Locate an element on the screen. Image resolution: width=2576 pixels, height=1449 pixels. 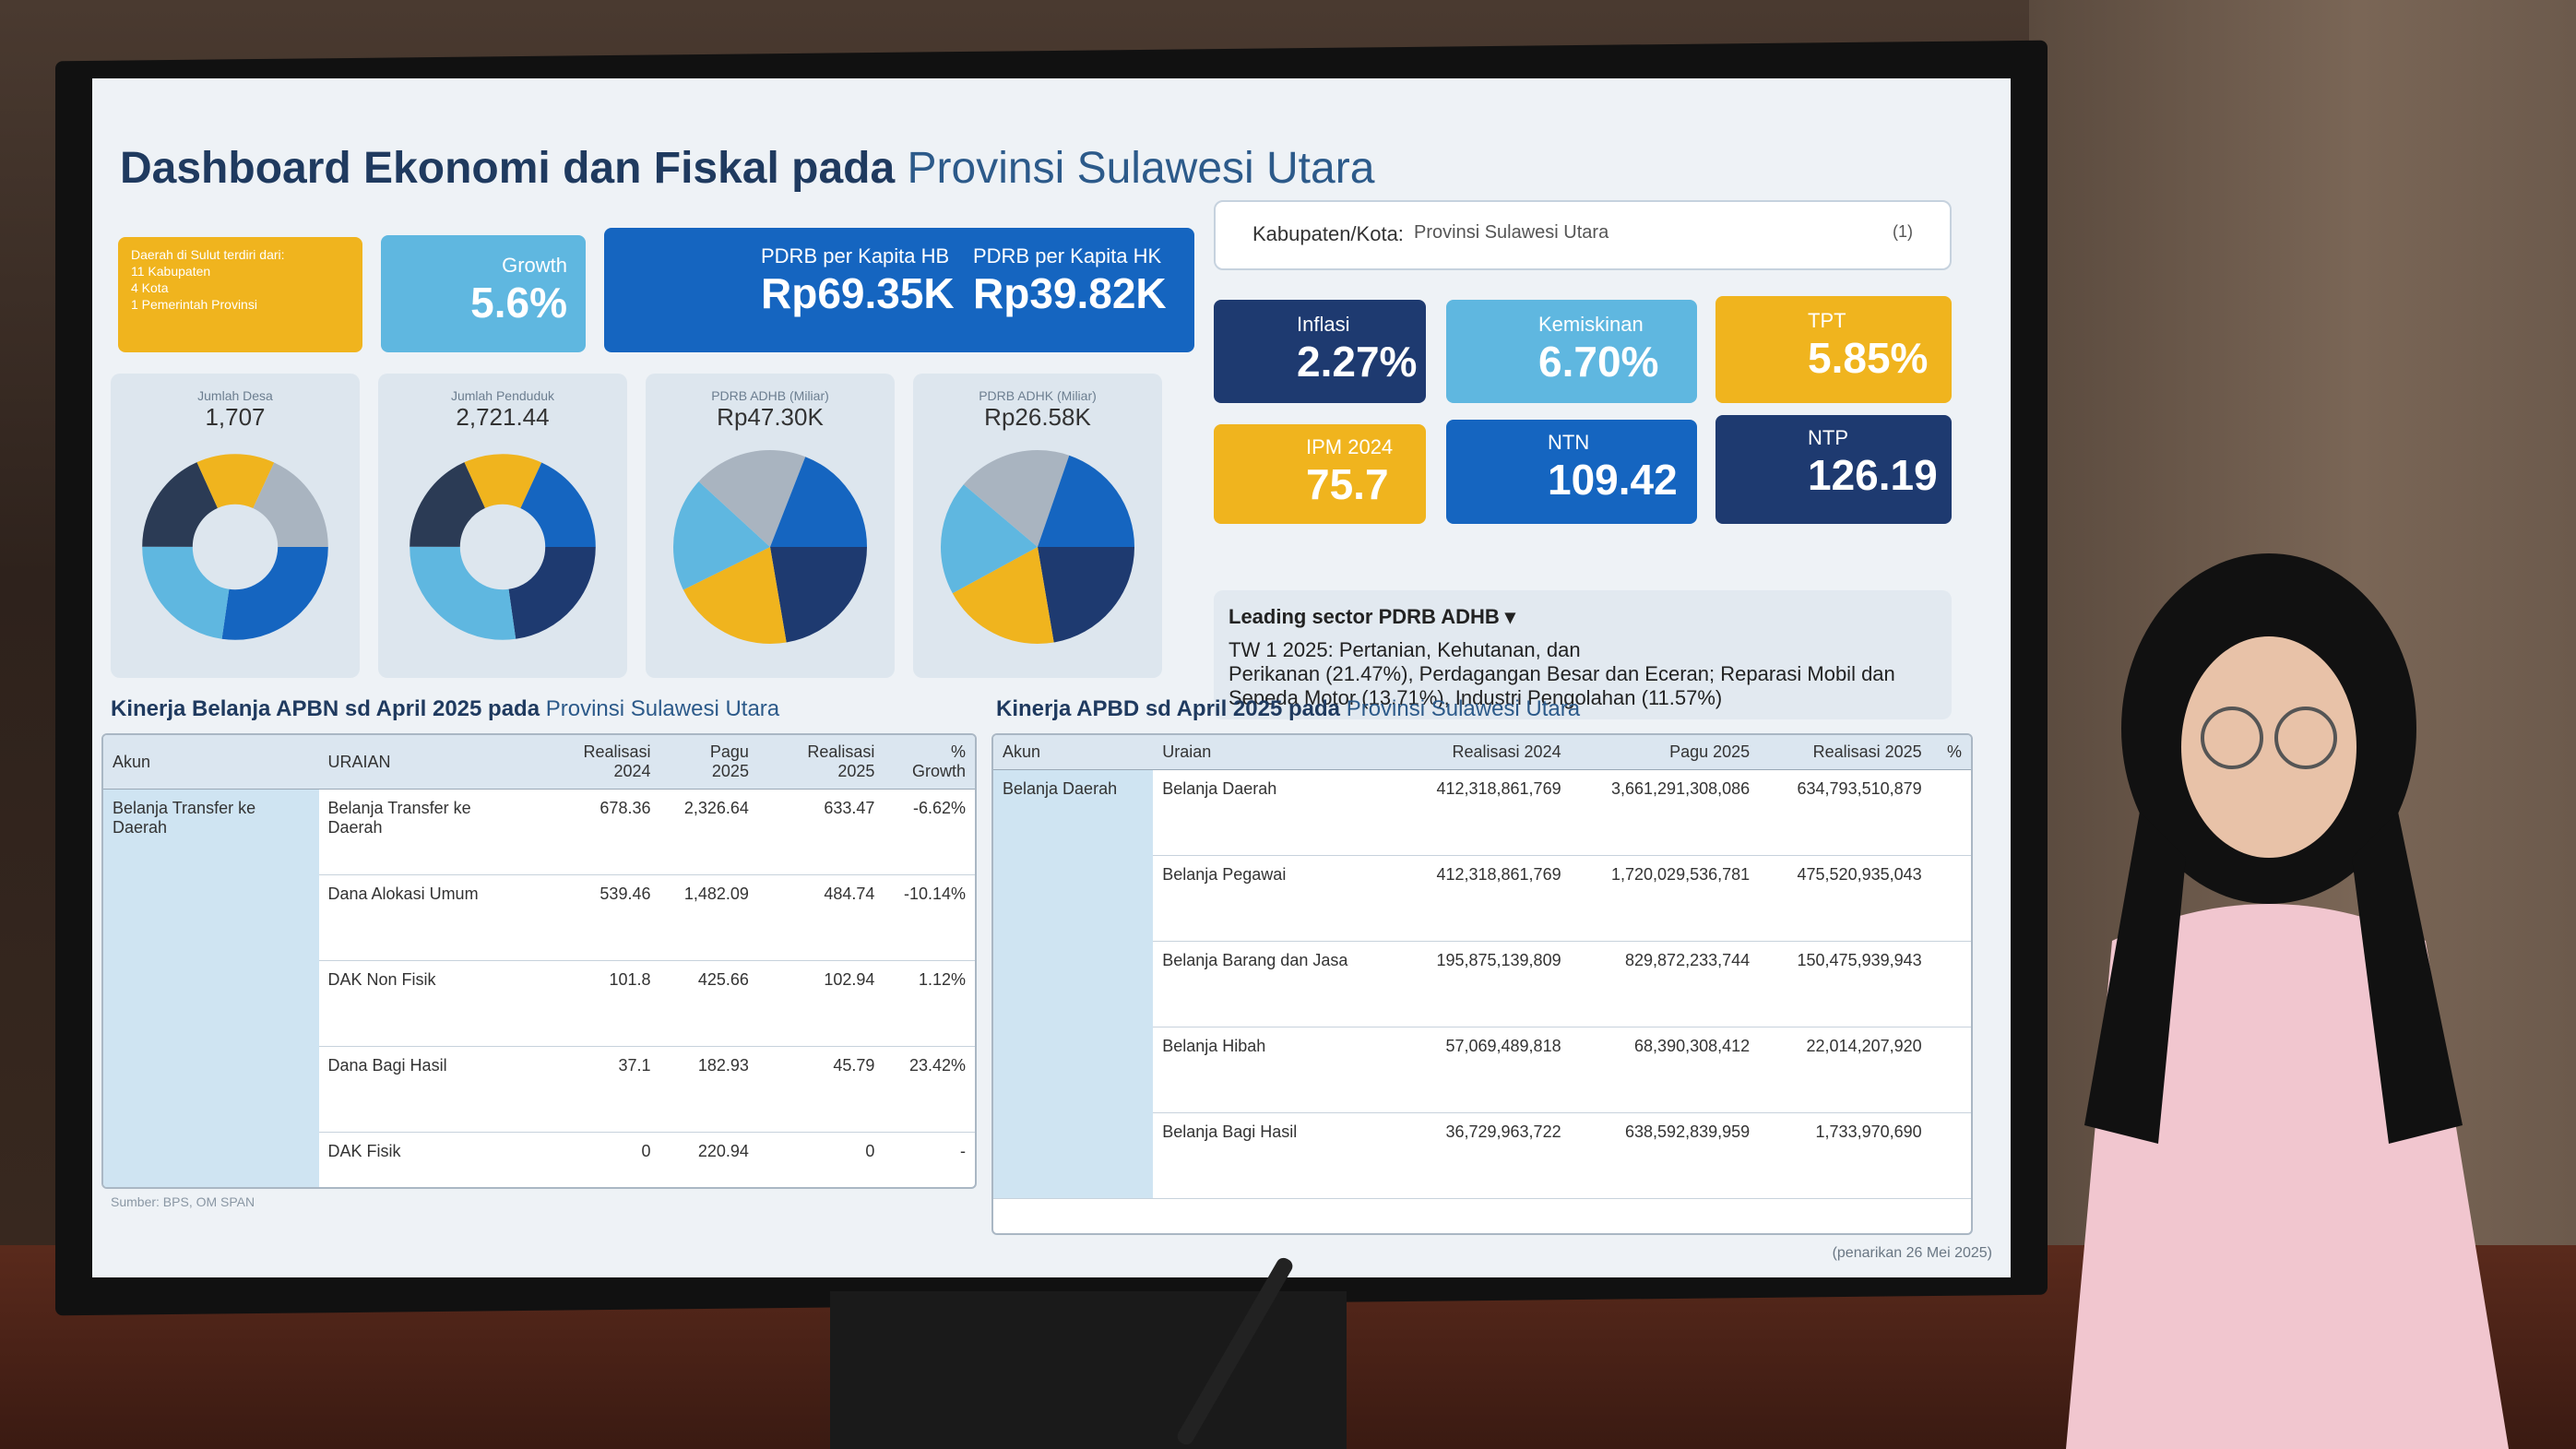
ntn-value: 109.42 is located at coordinates (1613, 480).